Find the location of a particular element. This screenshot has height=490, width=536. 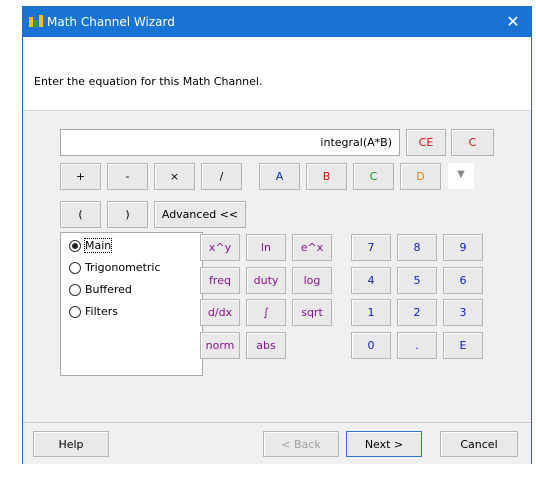

category-trigonometric-radio: Trigonometric is located at coordinates (115, 267).